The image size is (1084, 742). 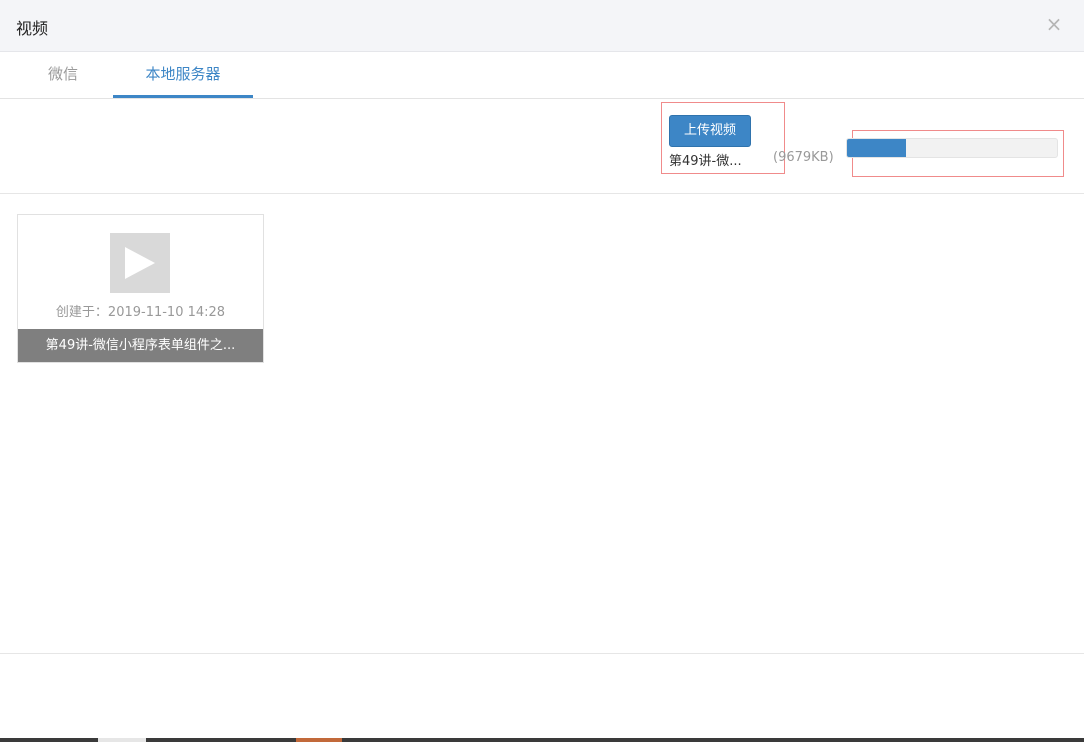 What do you see at coordinates (542, 26) in the screenshot?
I see `modal-header: 视频 ×` at bounding box center [542, 26].